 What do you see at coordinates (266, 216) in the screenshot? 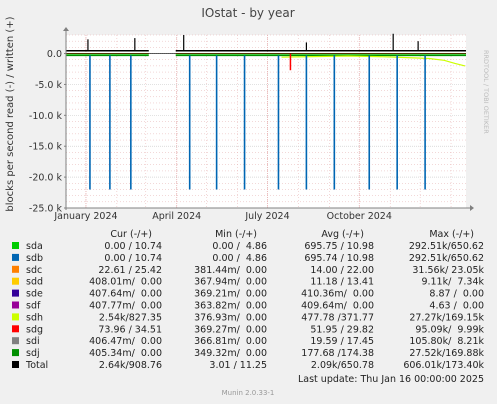
I see `x-tick-label: July 2024` at bounding box center [266, 216].